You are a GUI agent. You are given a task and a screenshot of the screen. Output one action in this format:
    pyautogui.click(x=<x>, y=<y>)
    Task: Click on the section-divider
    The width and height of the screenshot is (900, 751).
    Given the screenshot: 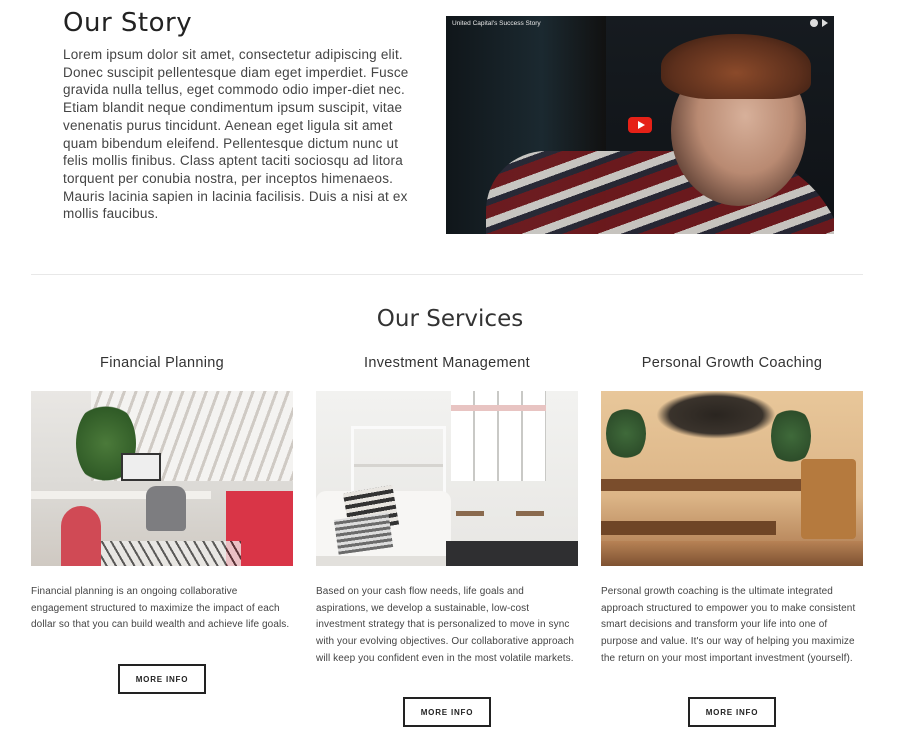 What is the action you would take?
    pyautogui.click(x=447, y=274)
    